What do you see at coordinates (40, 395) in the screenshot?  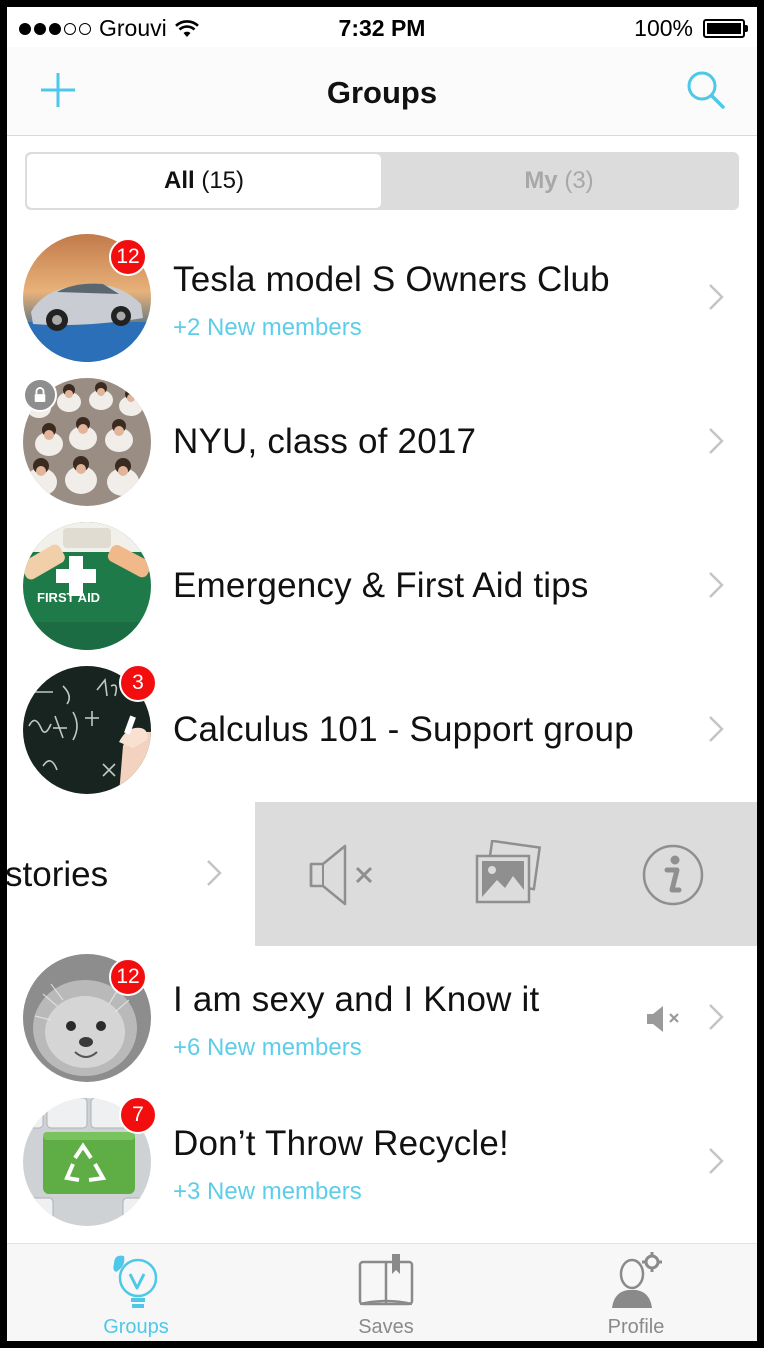 I see `lock-icon` at bounding box center [40, 395].